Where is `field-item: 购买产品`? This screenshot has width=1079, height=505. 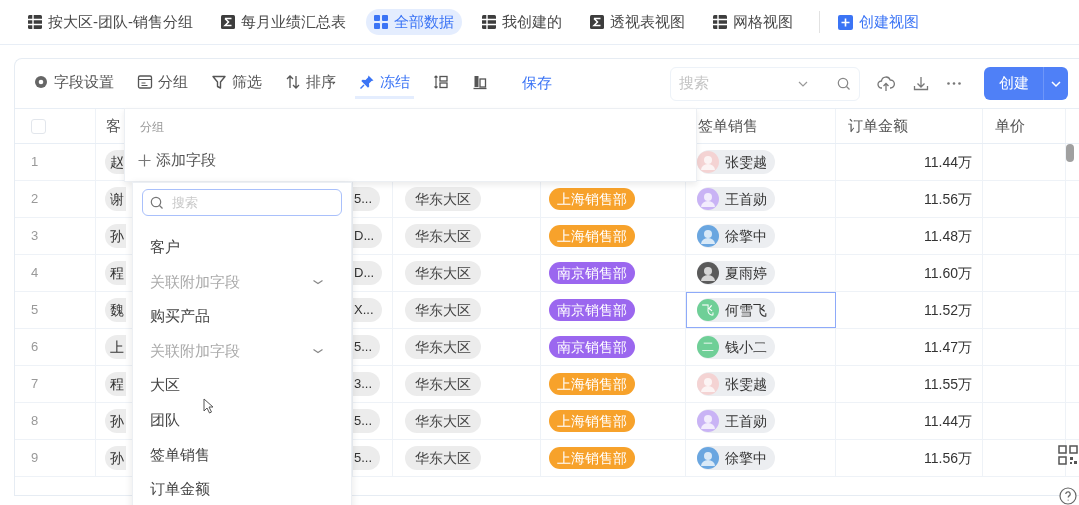 field-item: 购买产品 is located at coordinates (242, 316).